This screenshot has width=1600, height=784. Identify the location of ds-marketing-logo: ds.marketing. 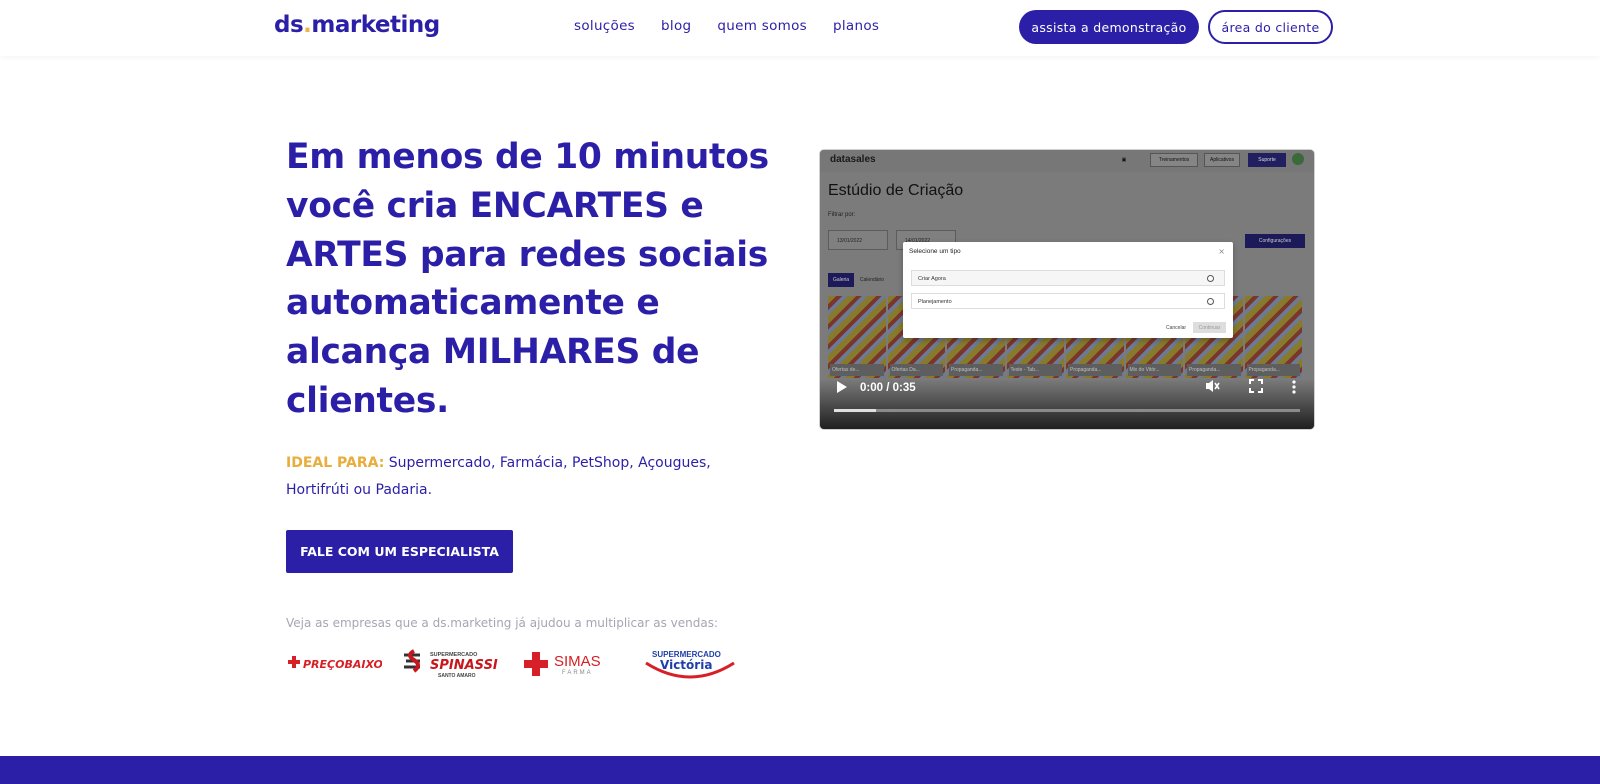
(357, 25).